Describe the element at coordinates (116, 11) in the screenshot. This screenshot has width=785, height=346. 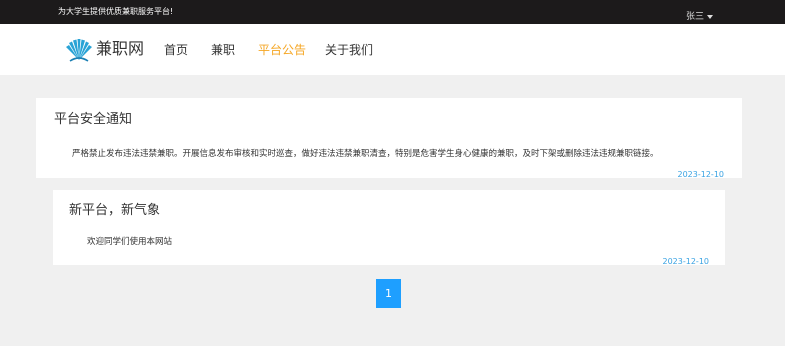
I see `site-slogan: 为大学生提供优质兼职服务平台!` at that location.